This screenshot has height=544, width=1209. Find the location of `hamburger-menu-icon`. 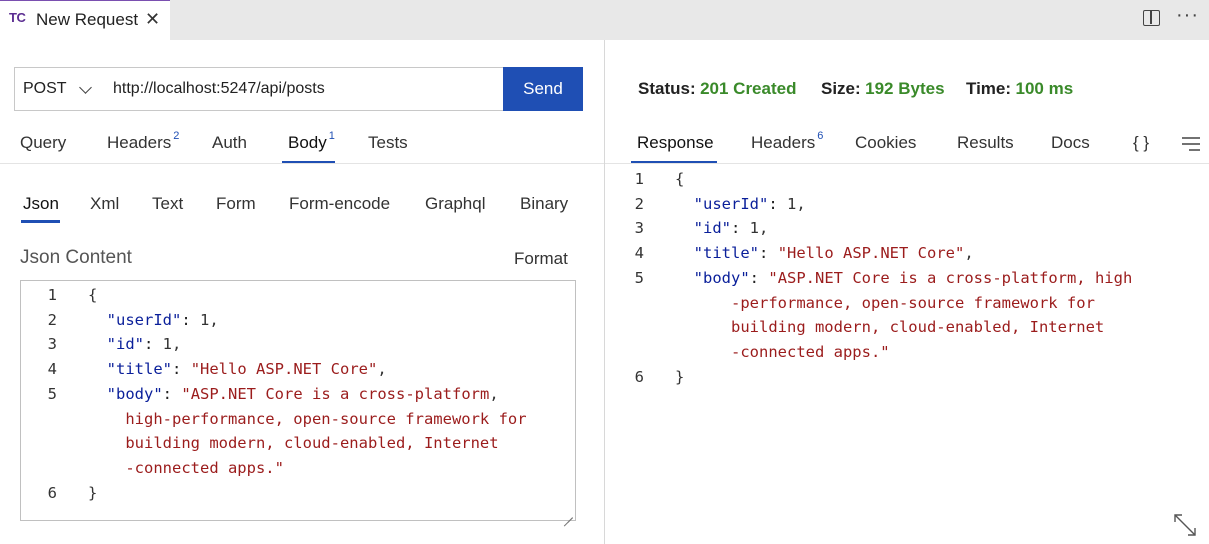

hamburger-menu-icon is located at coordinates (1191, 144).